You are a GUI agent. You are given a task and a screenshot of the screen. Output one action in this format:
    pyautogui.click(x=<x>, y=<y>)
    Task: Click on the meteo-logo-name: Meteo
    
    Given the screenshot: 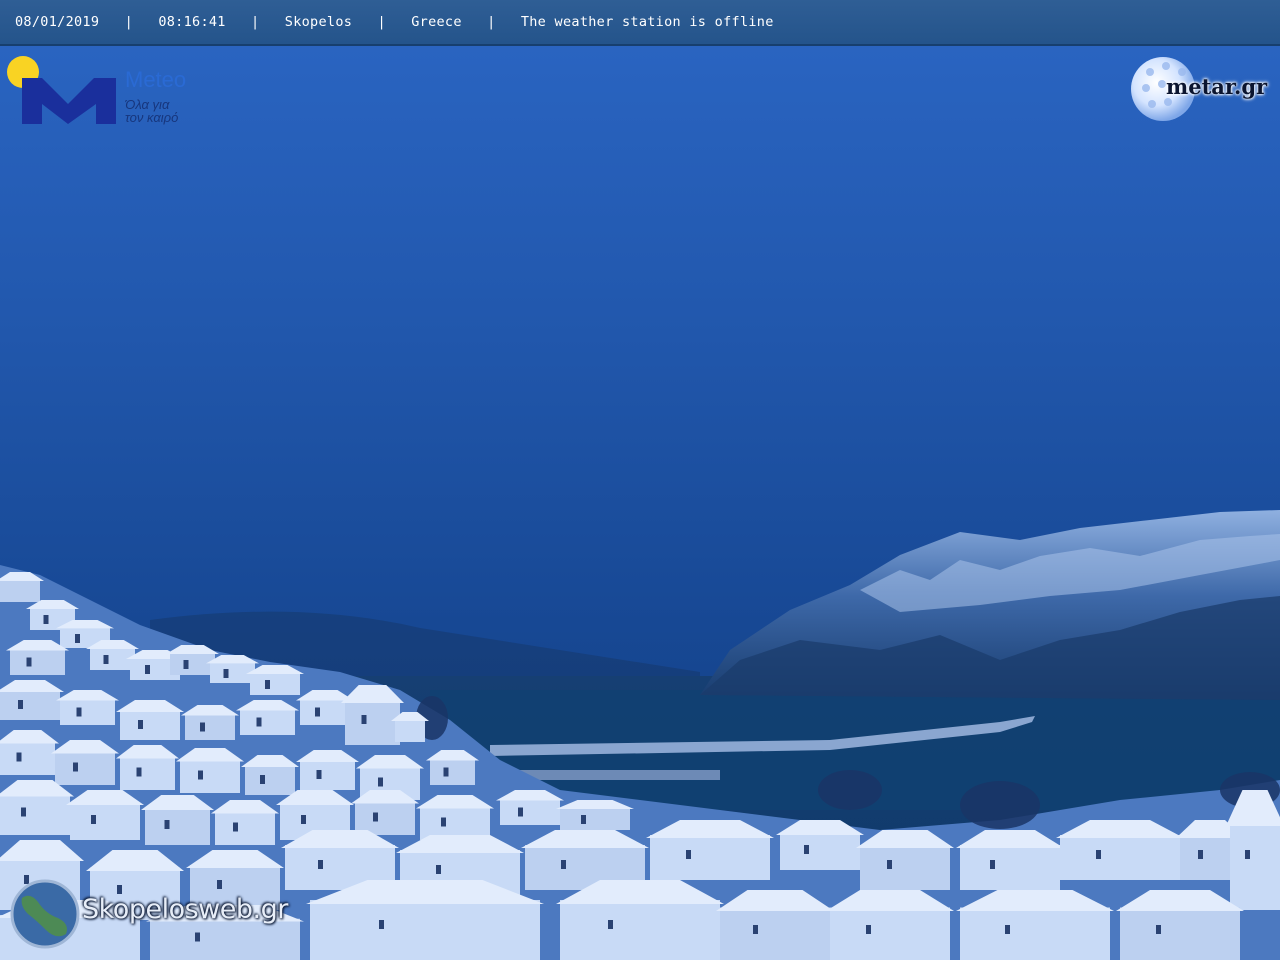 What is the action you would take?
    pyautogui.click(x=156, y=79)
    